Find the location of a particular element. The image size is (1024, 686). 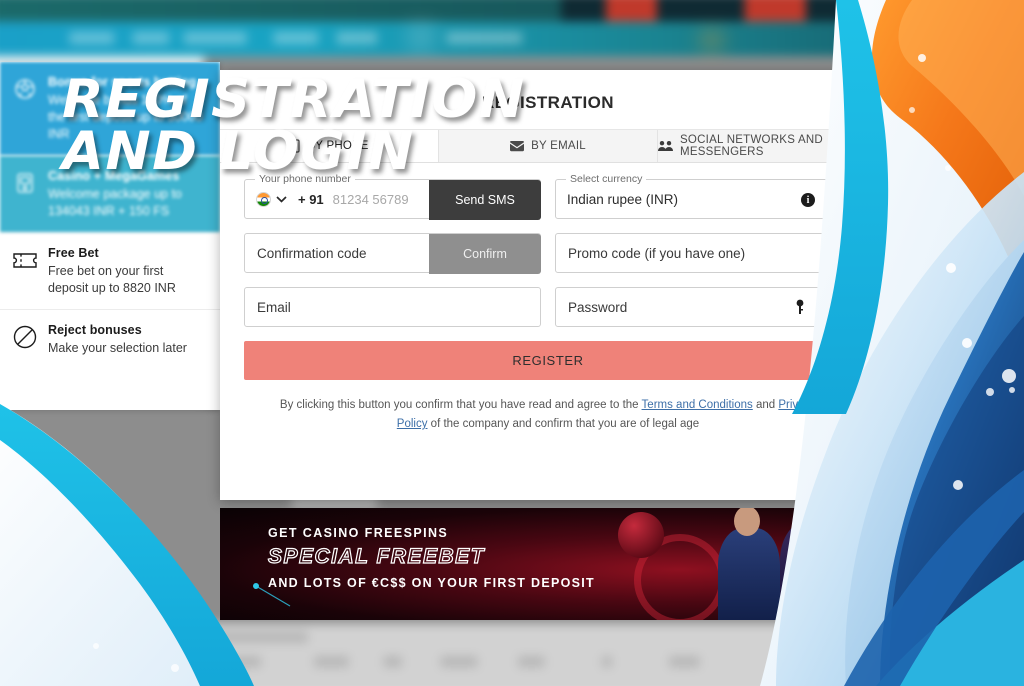

promo-code-input: Promo code (if you have one) is located at coordinates (703, 253).